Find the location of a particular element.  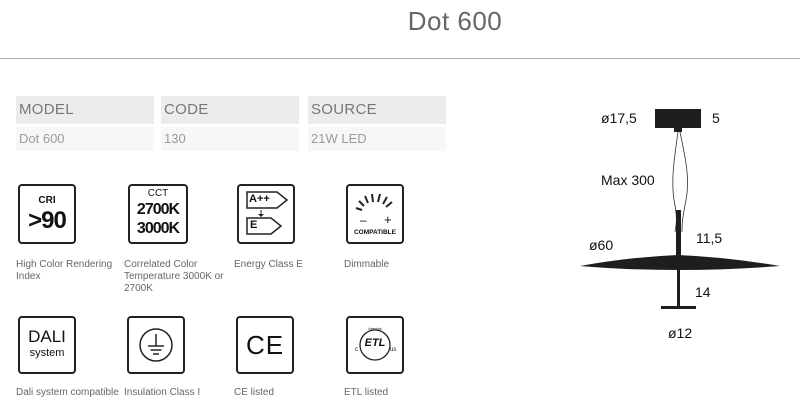

etl-caption: ETL listed is located at coordinates (366, 392).